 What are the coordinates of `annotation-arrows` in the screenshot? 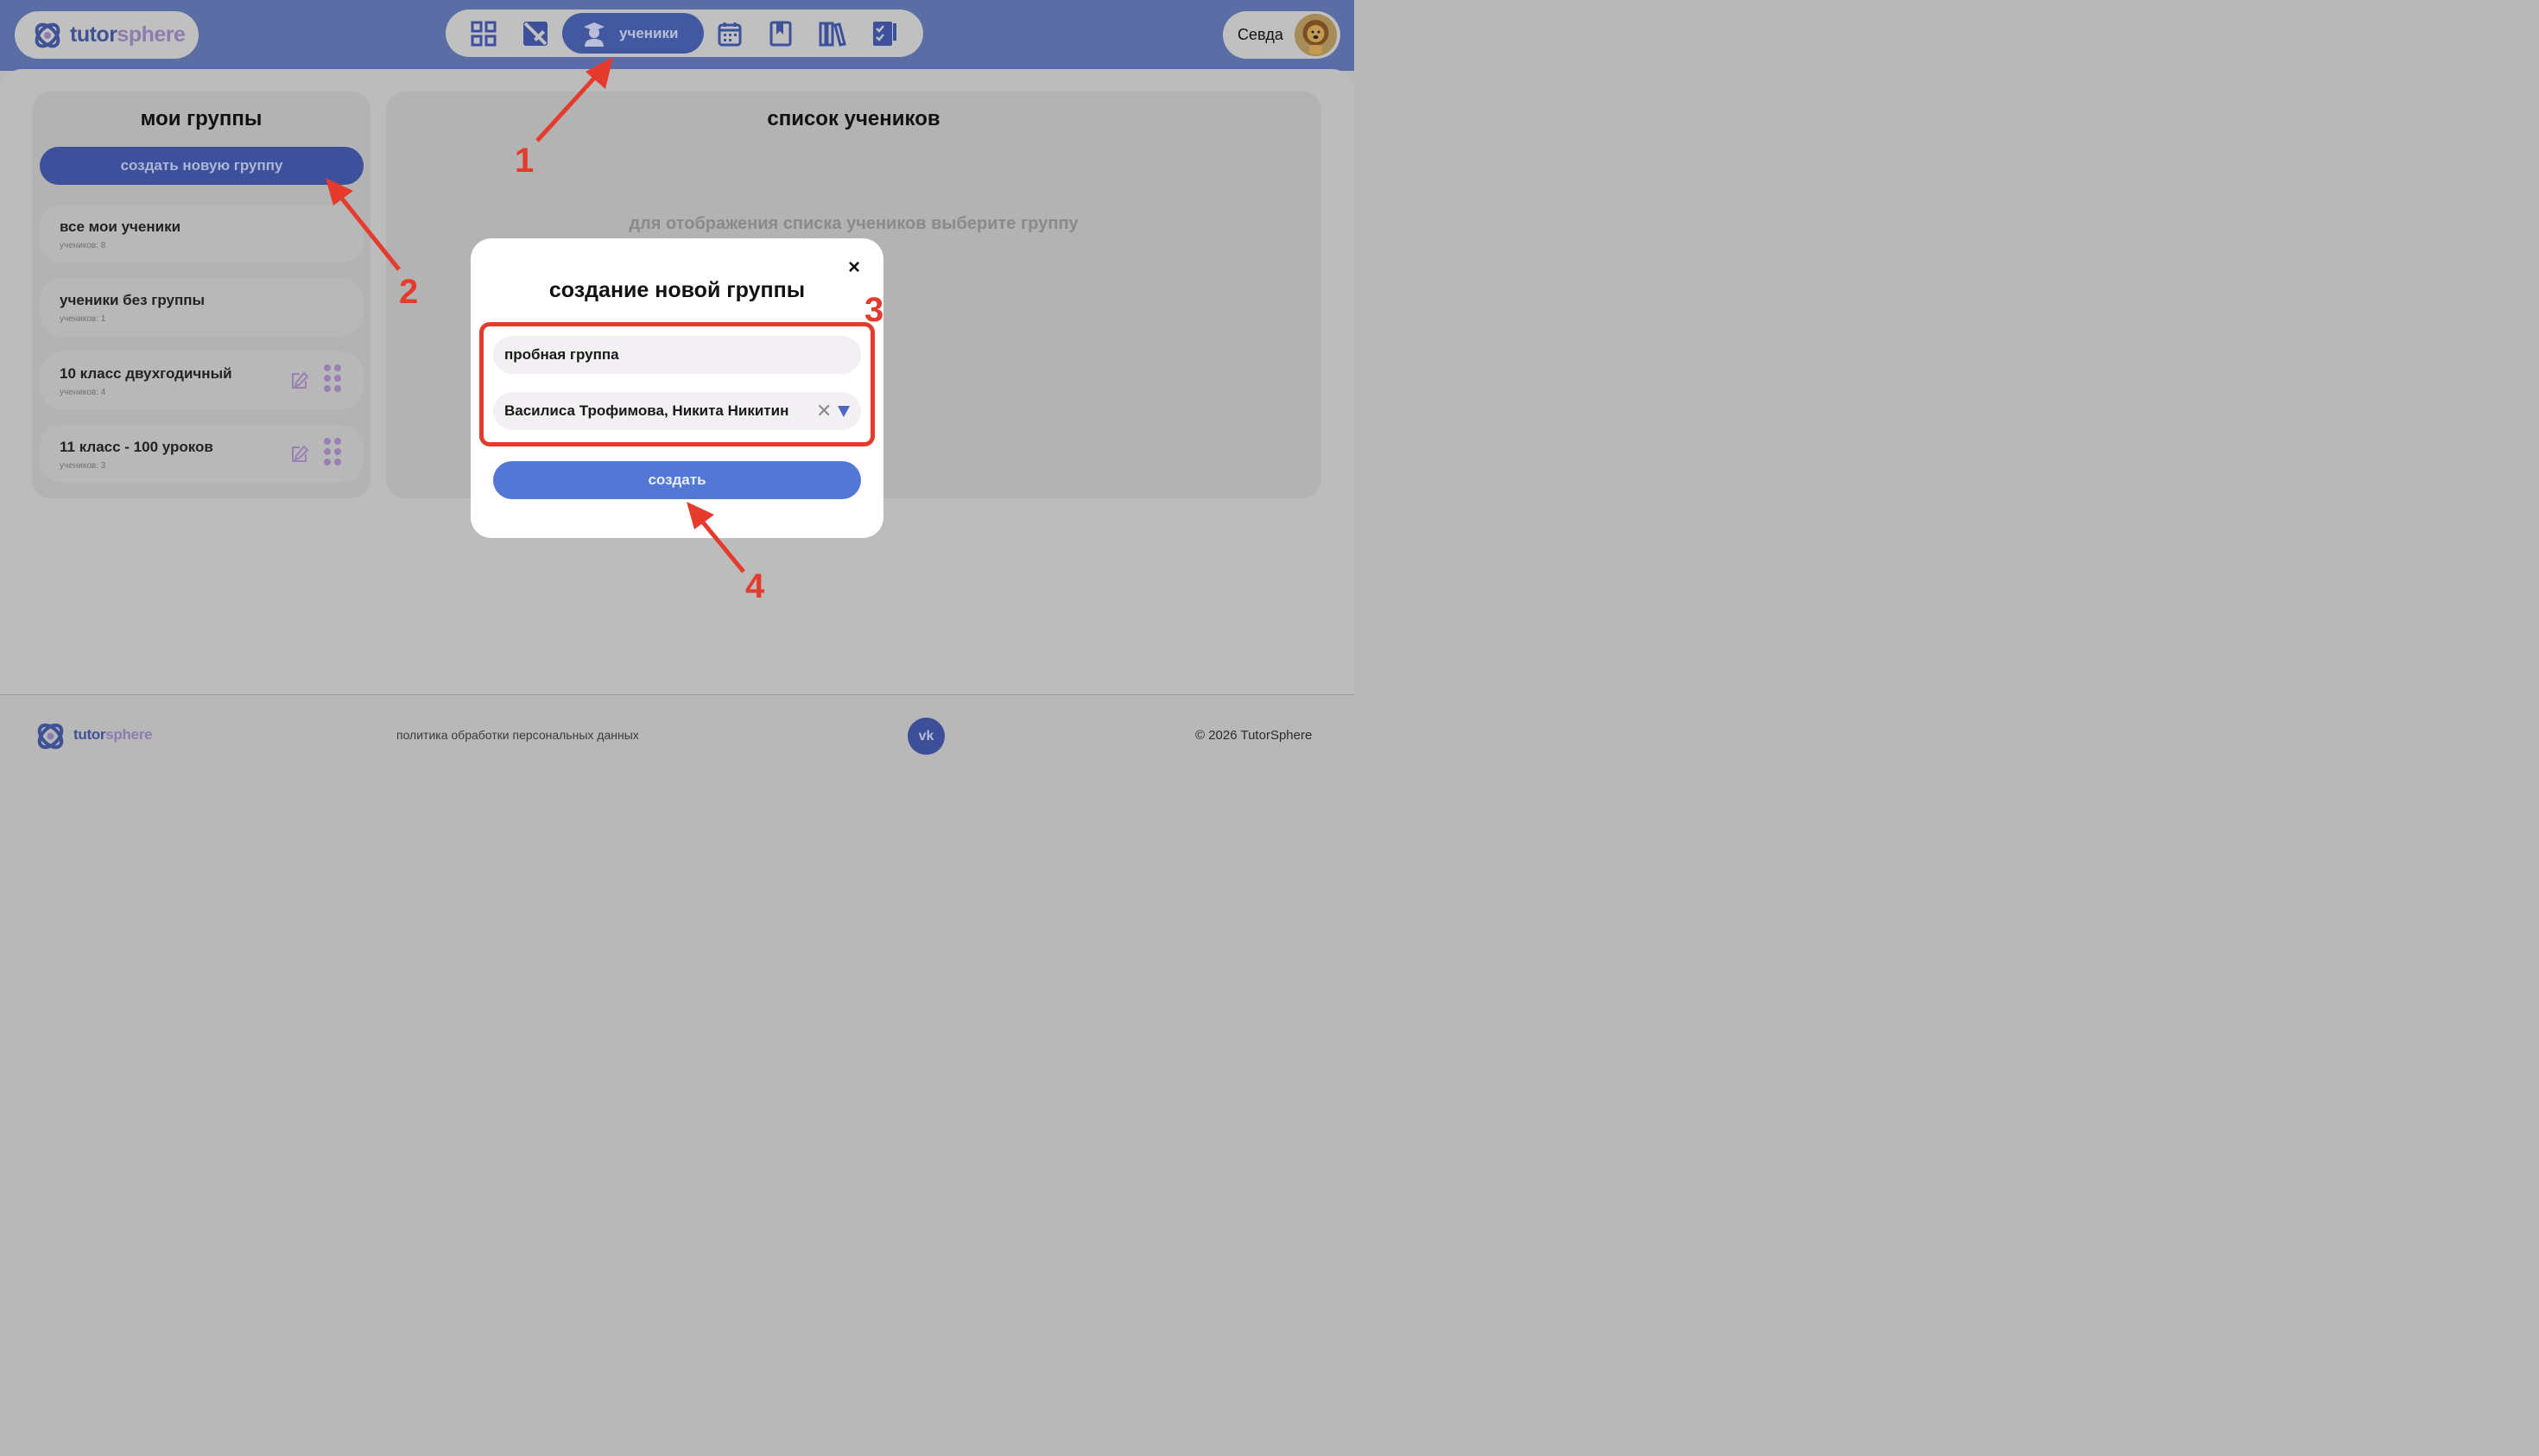 It's located at (535, 315).